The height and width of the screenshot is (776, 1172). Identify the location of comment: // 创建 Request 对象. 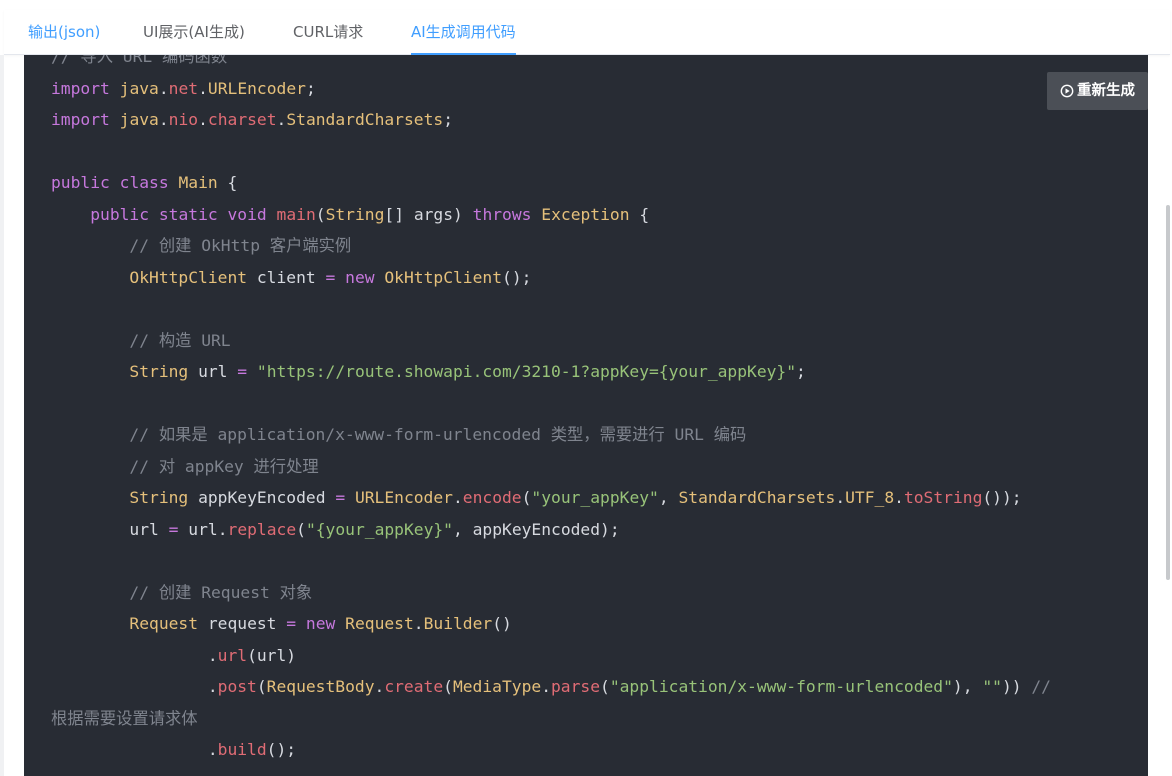
(221, 592).